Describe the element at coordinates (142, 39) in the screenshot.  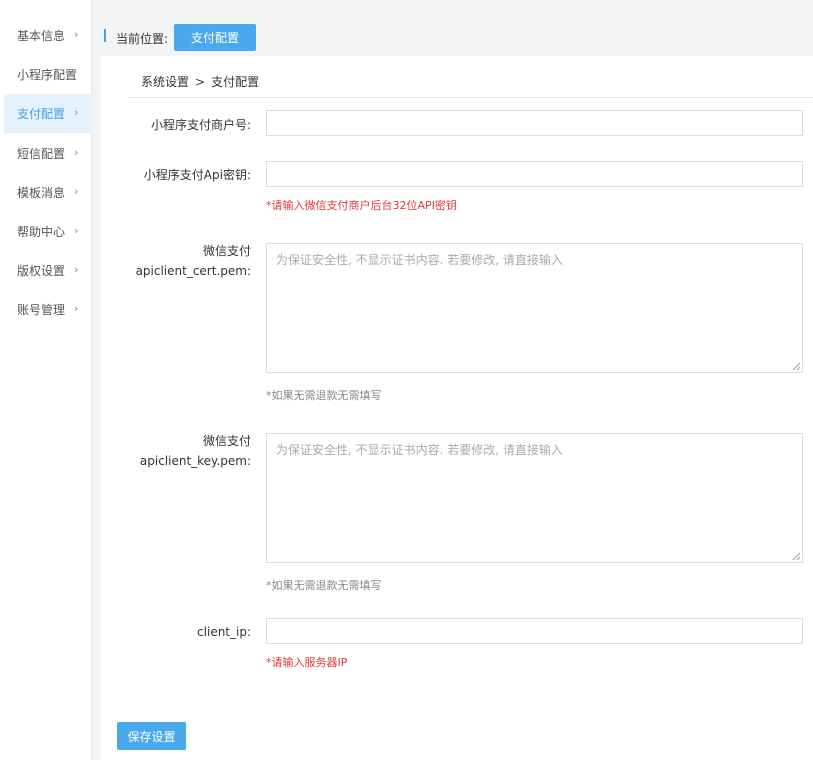
I see `location-label: 当前位置:` at that location.